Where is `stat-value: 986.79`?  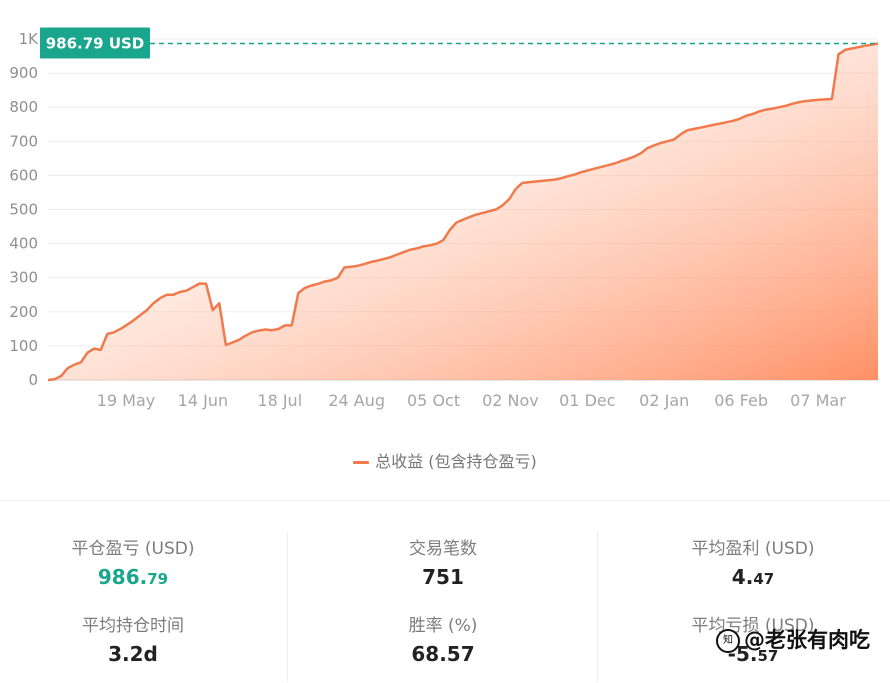
stat-value: 986.79 is located at coordinates (133, 577).